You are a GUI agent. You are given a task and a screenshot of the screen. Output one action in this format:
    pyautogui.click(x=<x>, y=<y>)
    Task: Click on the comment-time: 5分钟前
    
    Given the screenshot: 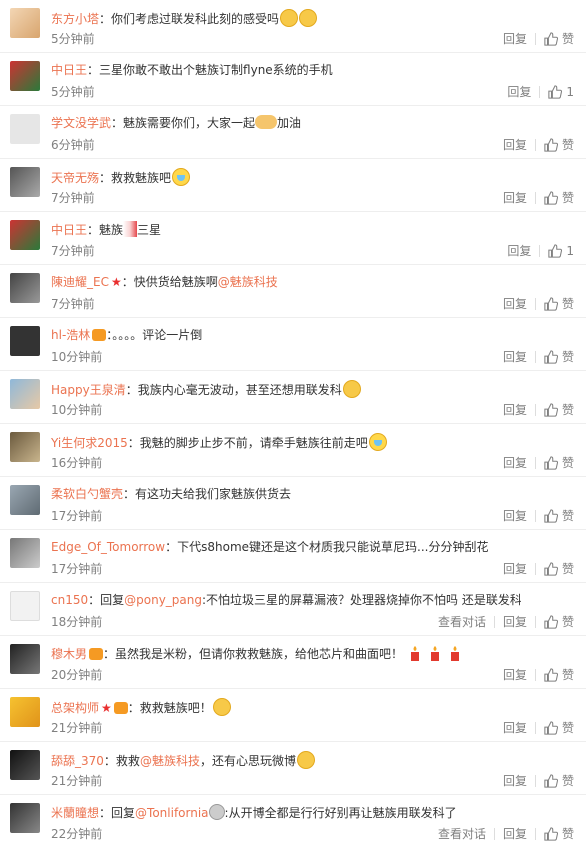 What is the action you would take?
    pyautogui.click(x=73, y=92)
    